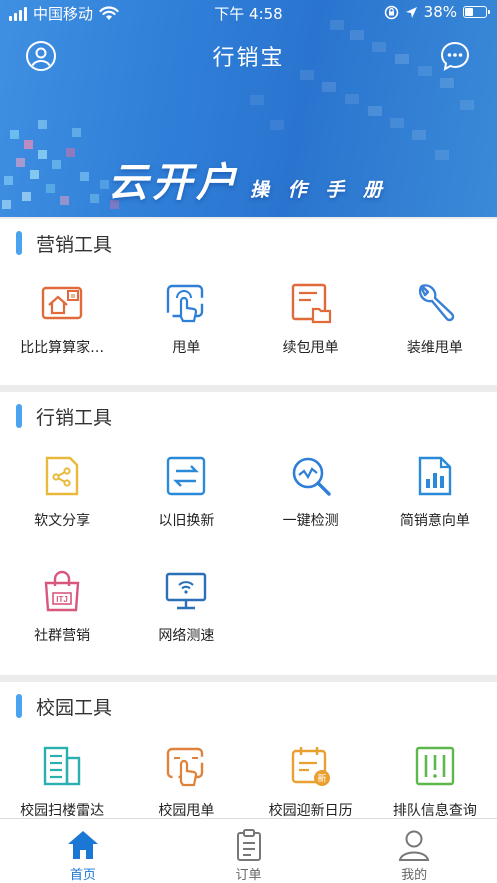 The image size is (497, 883). I want to click on tool-label: 社群营销, so click(62, 636).